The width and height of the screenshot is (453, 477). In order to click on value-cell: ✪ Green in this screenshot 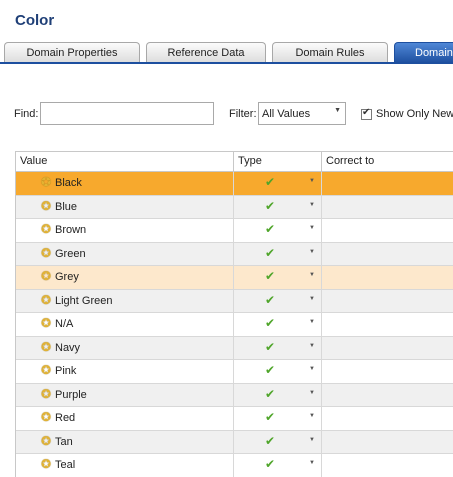, I will do `click(125, 253)`.